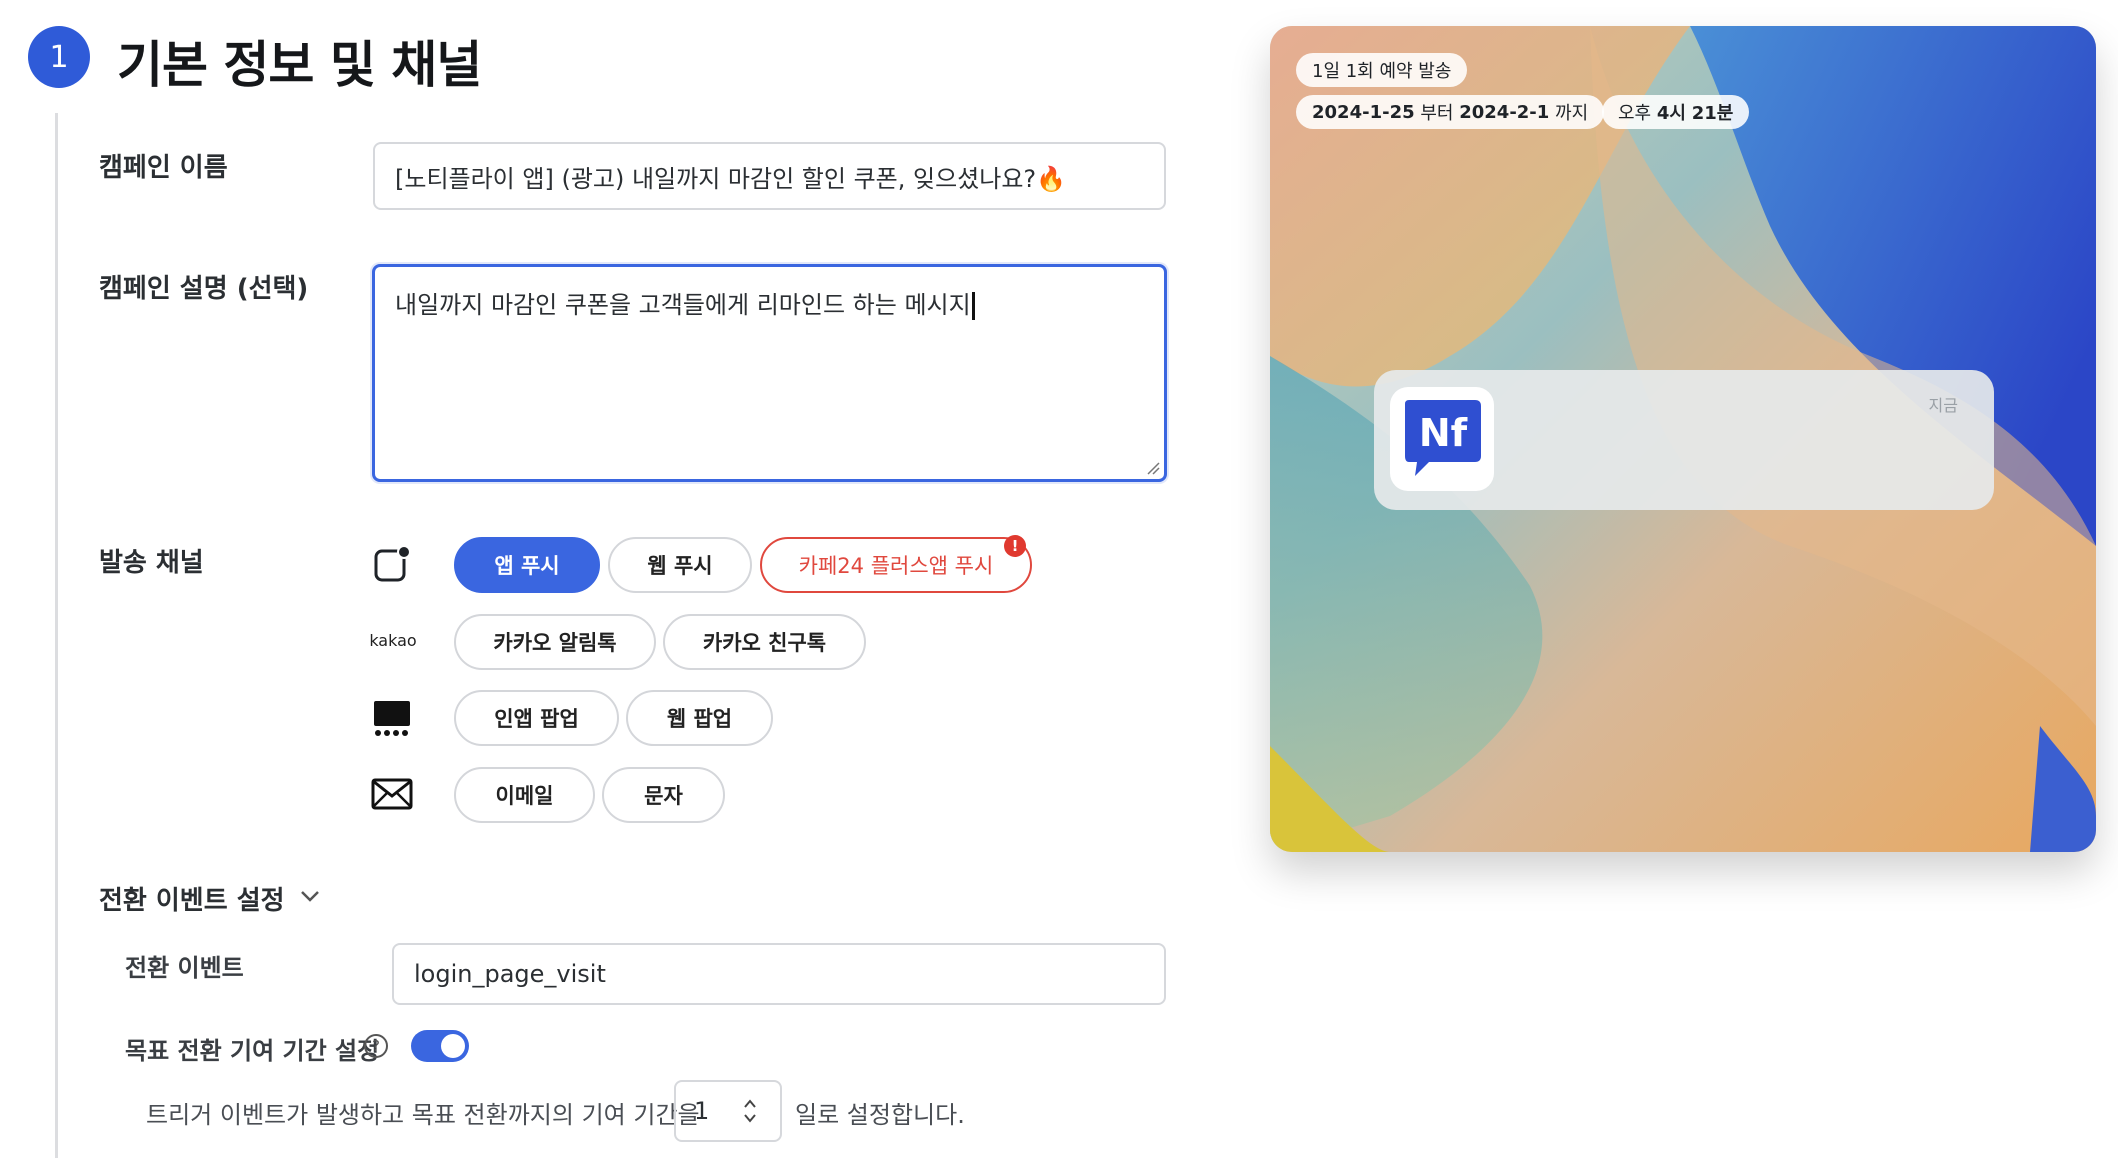  What do you see at coordinates (973, 306) in the screenshot?
I see `text-caret` at bounding box center [973, 306].